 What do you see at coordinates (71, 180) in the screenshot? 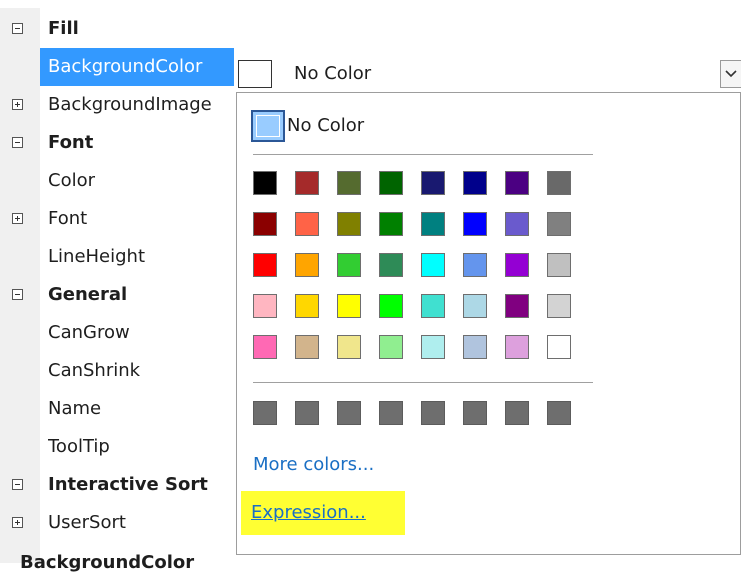
I see `property-label: Color` at bounding box center [71, 180].